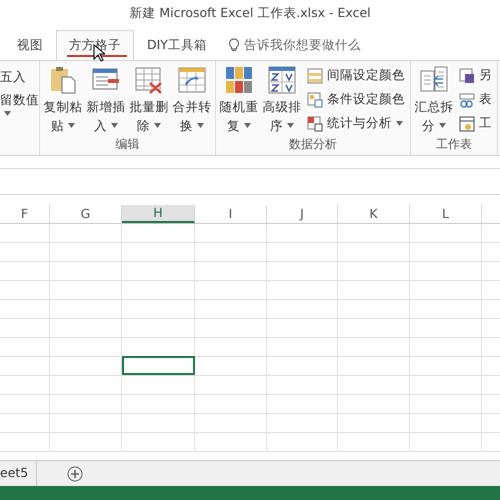 The image size is (500, 500). I want to click on ribbon-button: 另, so click(475, 75).